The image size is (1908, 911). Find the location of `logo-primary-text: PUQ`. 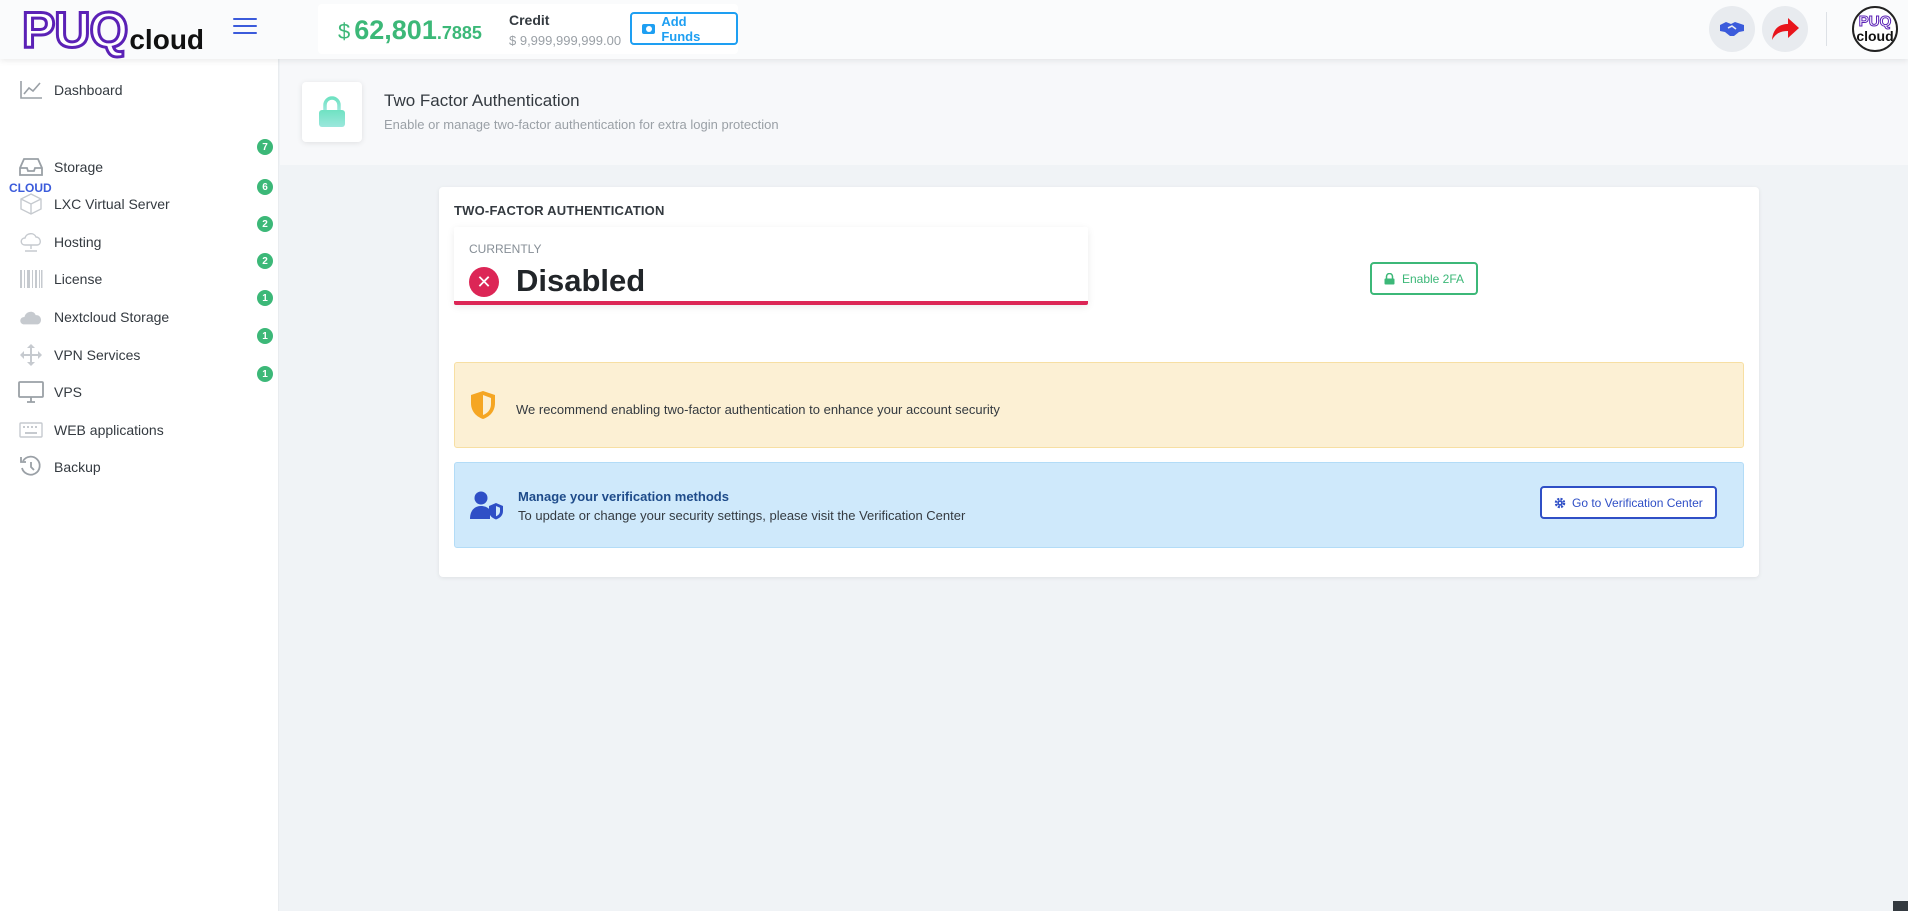

logo-primary-text: PUQ is located at coordinates (74, 30).